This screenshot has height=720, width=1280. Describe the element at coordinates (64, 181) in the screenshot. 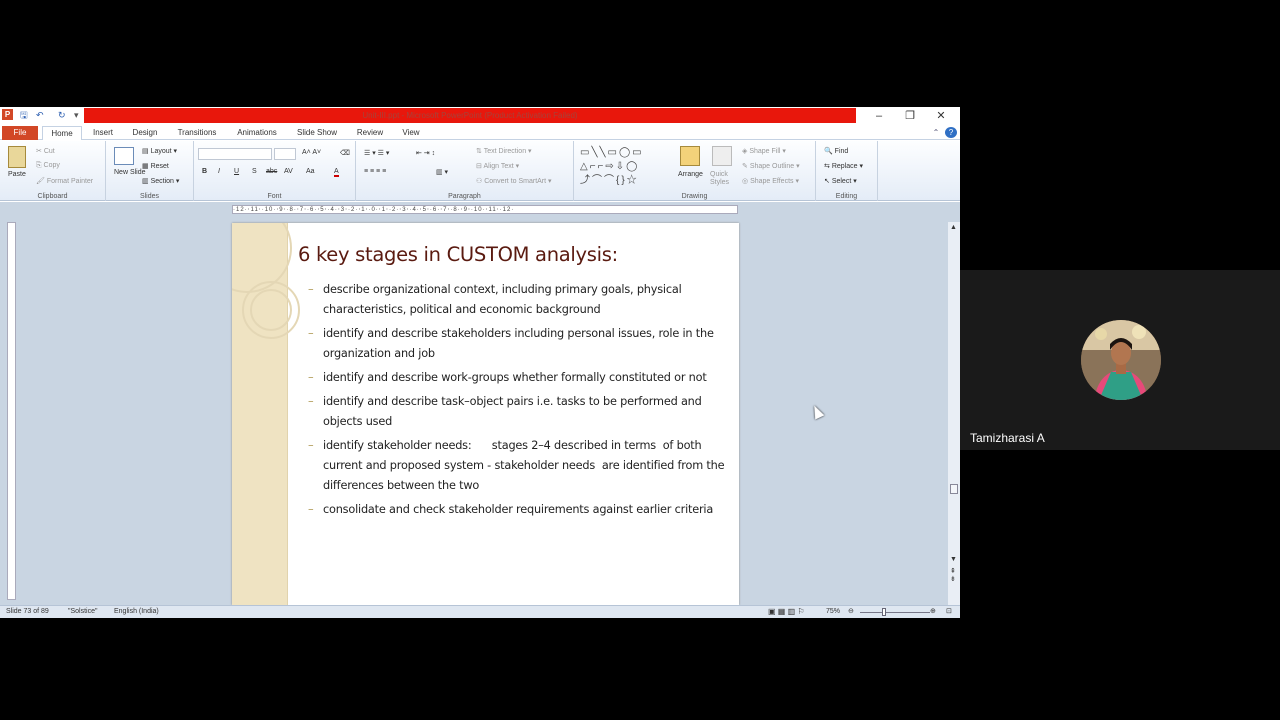

I see `format-painter-button: 🖌 Format Painter` at that location.